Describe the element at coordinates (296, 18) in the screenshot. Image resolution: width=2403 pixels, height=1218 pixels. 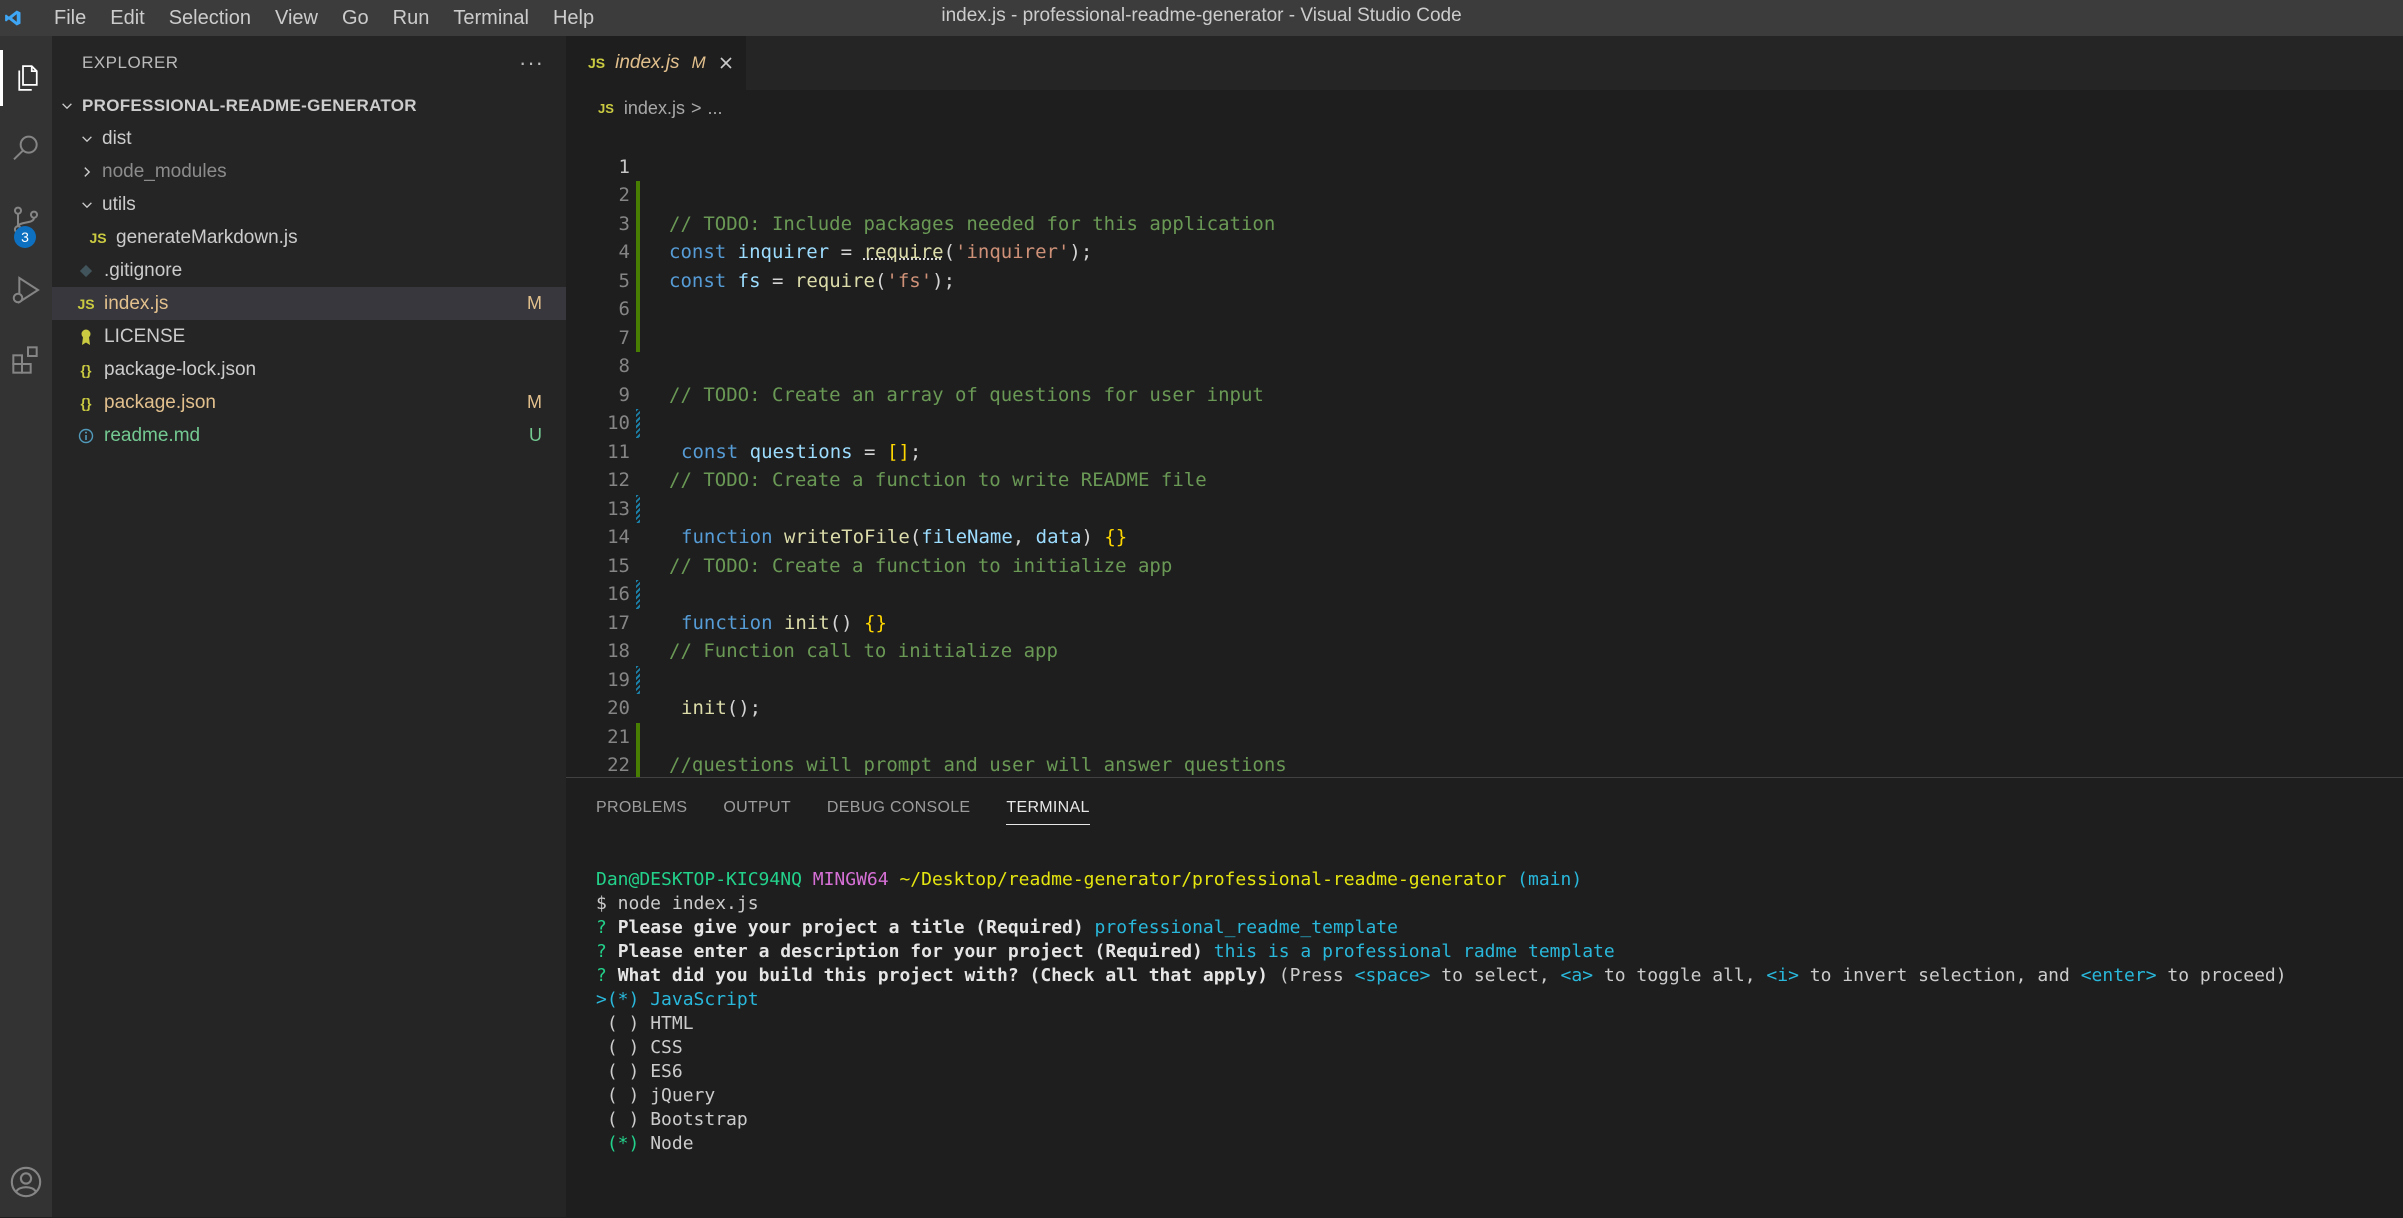
I see `menu-view: View` at that location.